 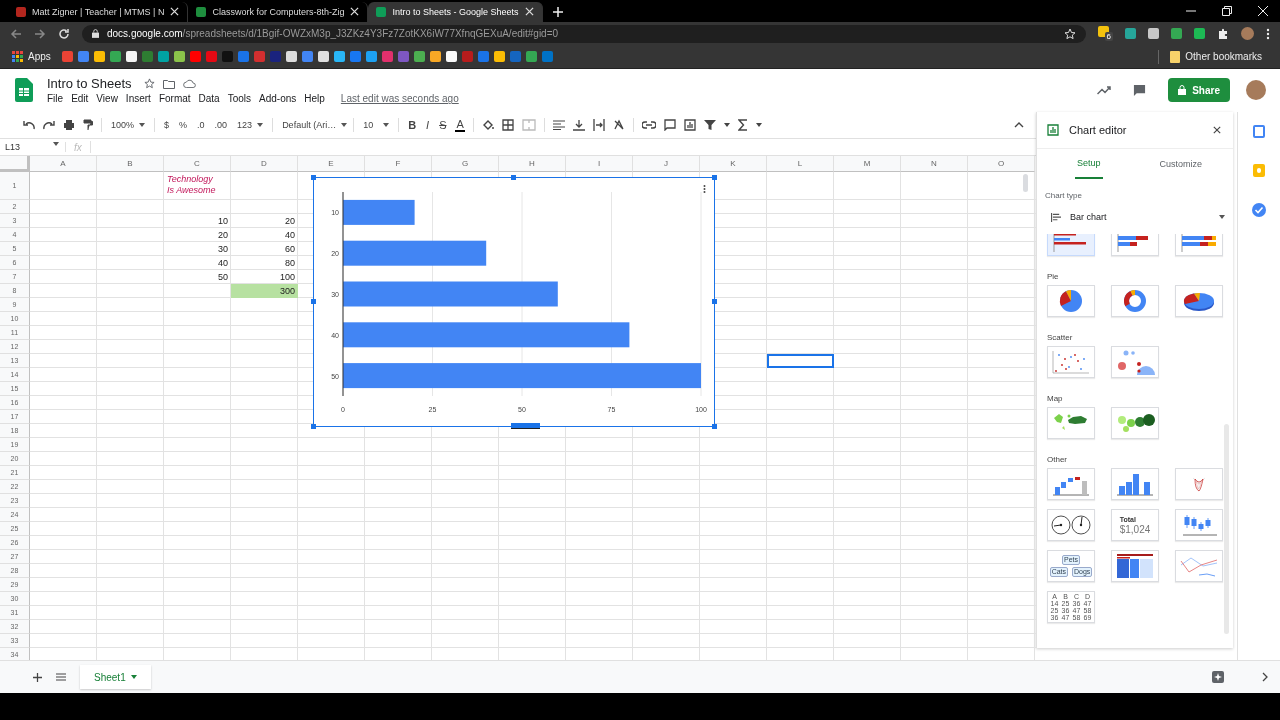 I want to click on merge-cells-icon, so click(x=528, y=125).